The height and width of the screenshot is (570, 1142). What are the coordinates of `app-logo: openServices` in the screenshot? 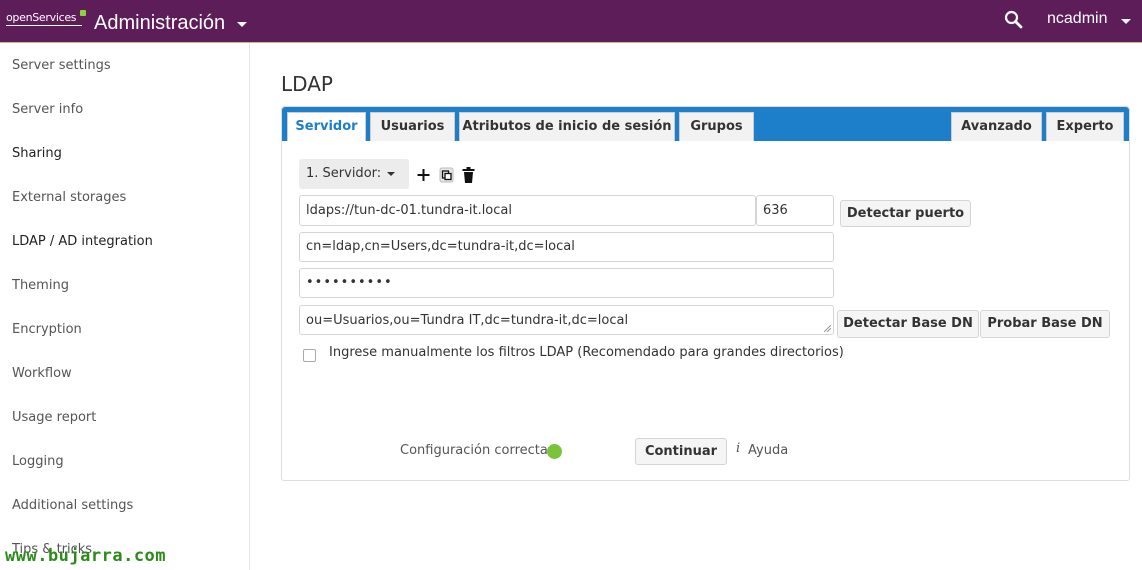 It's located at (46, 20).